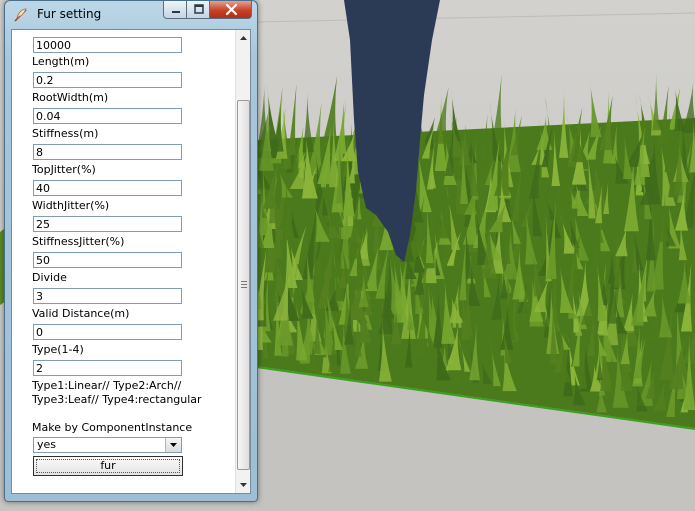  I want to click on close-icon, so click(231, 9).